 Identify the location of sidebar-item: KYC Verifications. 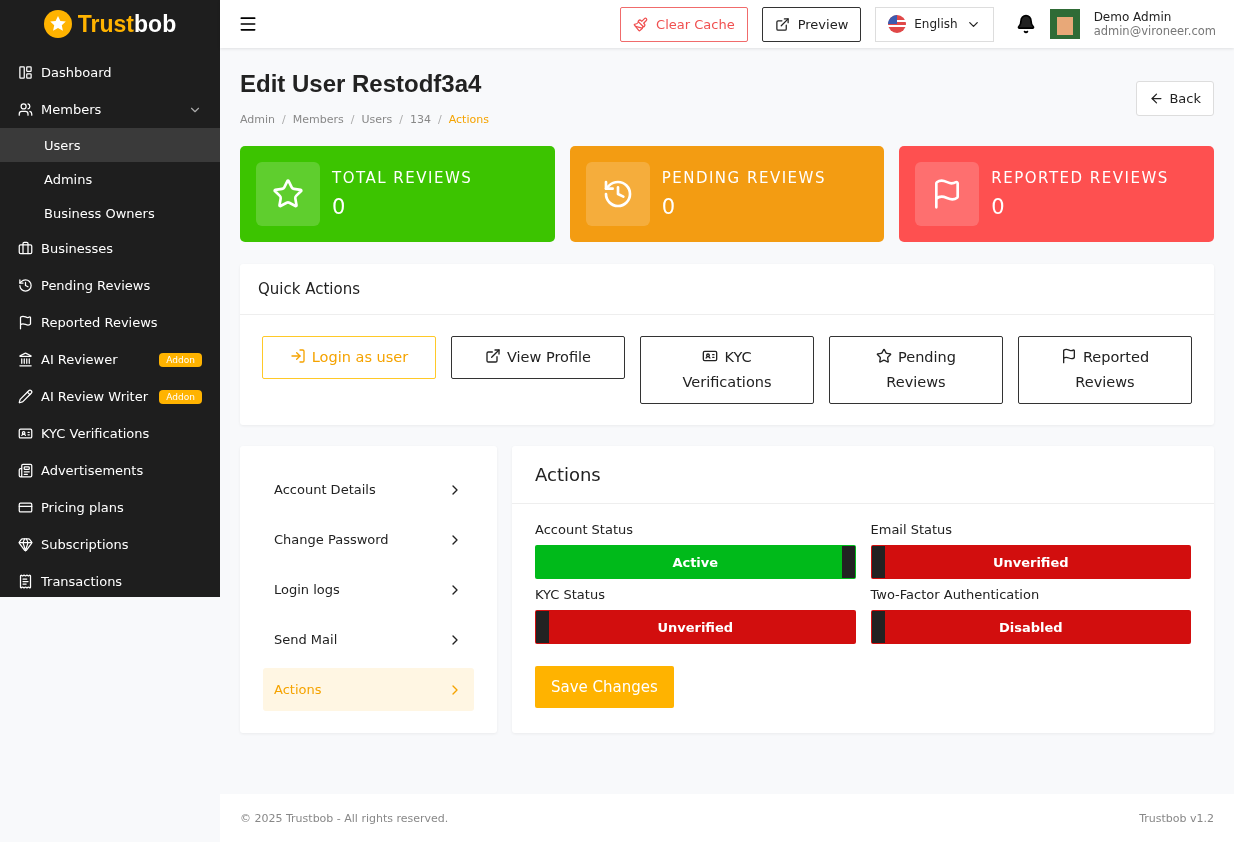
(110, 433).